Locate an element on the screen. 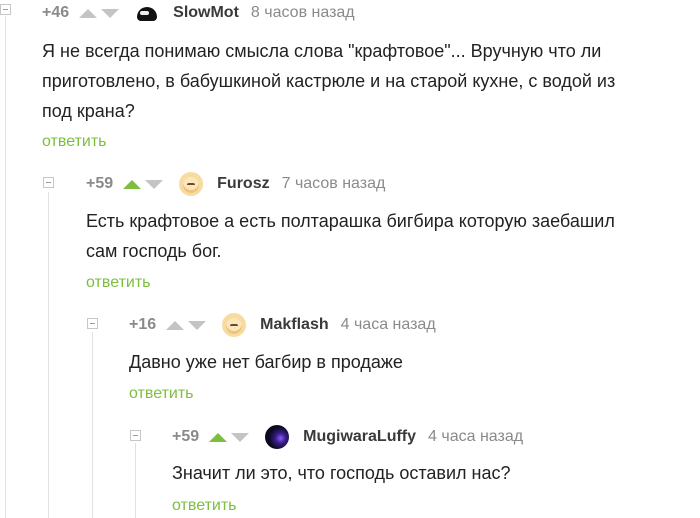 This screenshot has width=700, height=518. comment-text-line: под крана? is located at coordinates (88, 111).